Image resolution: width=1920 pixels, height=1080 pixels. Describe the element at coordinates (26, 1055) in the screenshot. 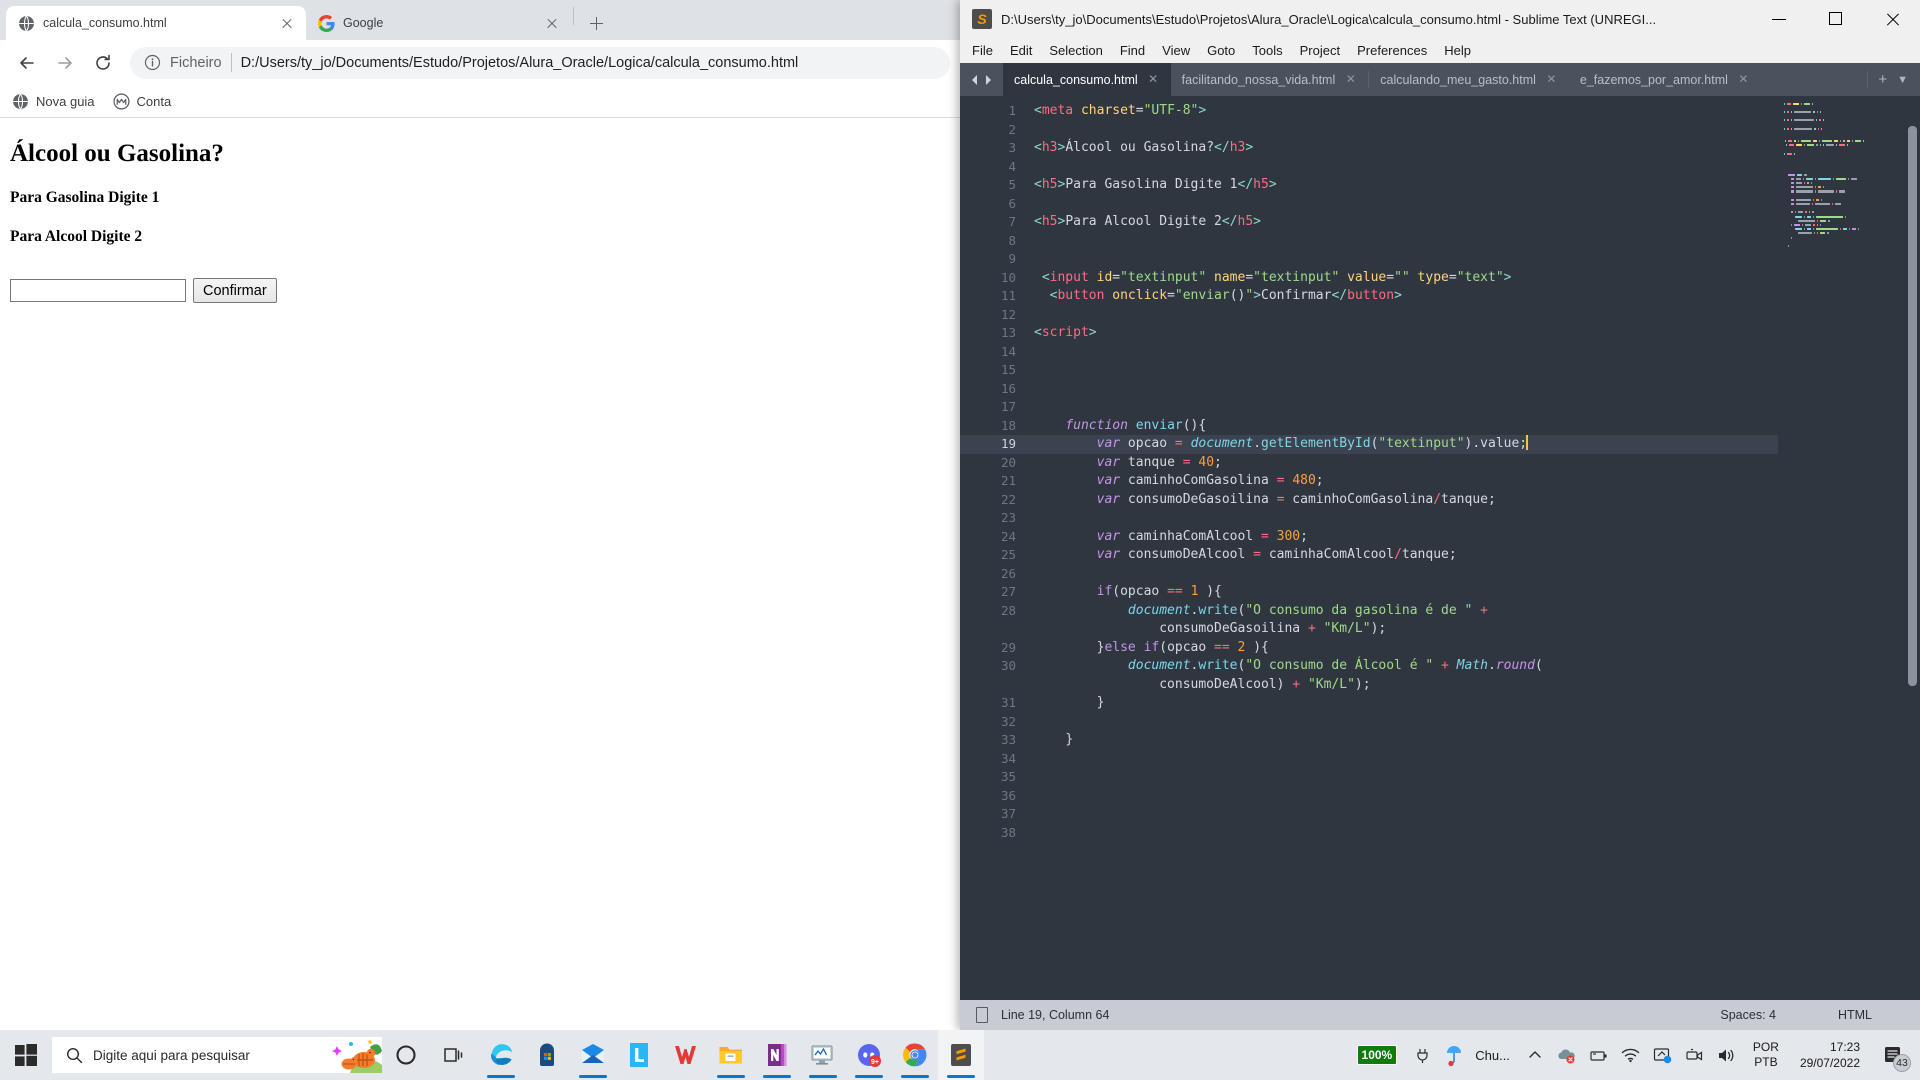

I see `start-button` at that location.